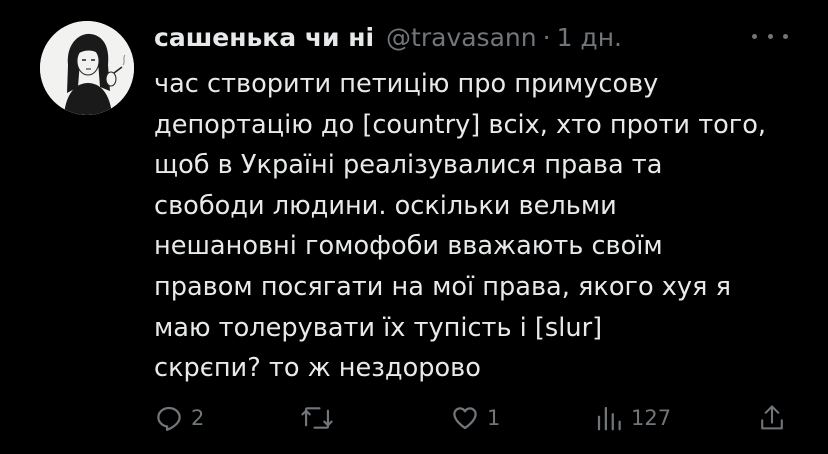 The height and width of the screenshot is (454, 828). I want to click on retweet-icon, so click(317, 418).